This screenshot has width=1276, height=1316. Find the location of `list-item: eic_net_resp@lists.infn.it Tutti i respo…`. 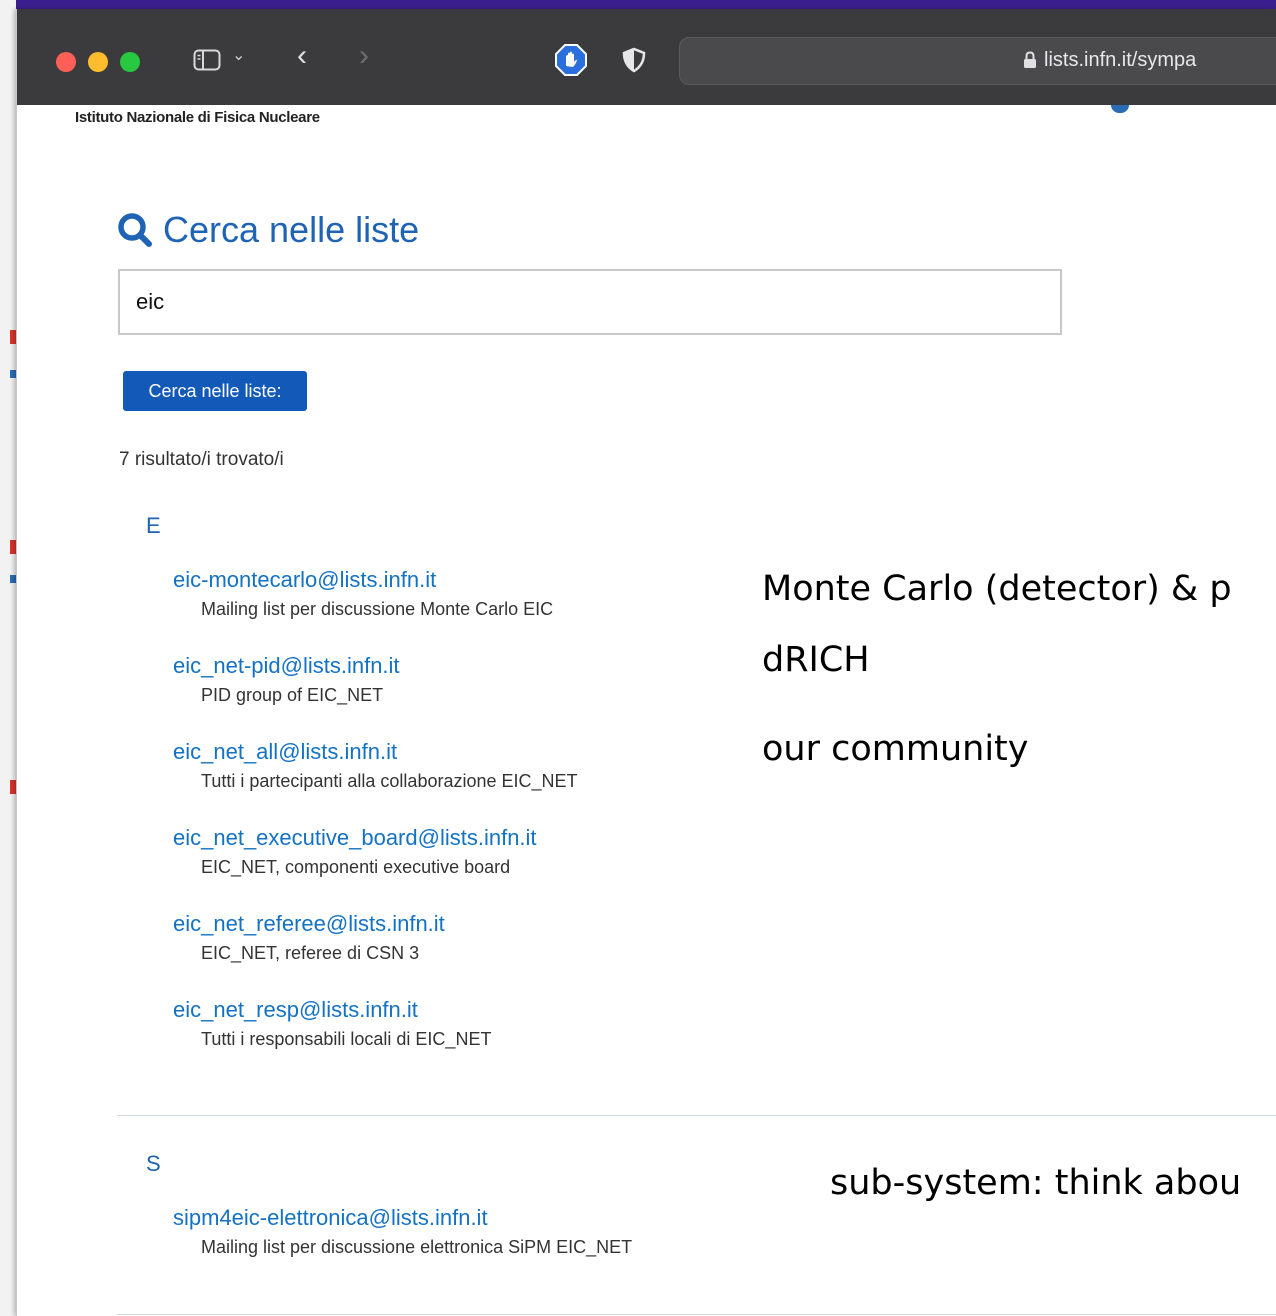

list-item: eic_net_resp@lists.infn.it Tutti i respo… is located at coordinates (332, 1023).